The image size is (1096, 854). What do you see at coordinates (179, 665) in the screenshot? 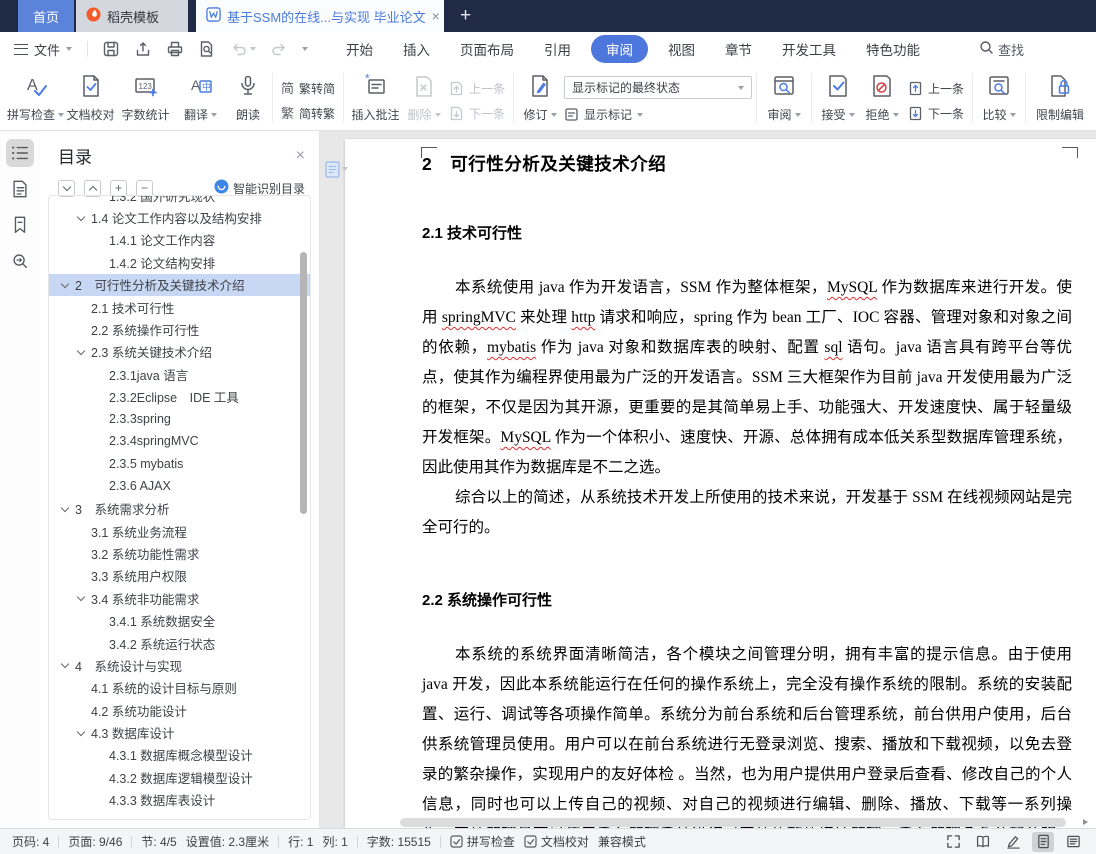
I see `toc-item: 4 系统设计与实现` at bounding box center [179, 665].